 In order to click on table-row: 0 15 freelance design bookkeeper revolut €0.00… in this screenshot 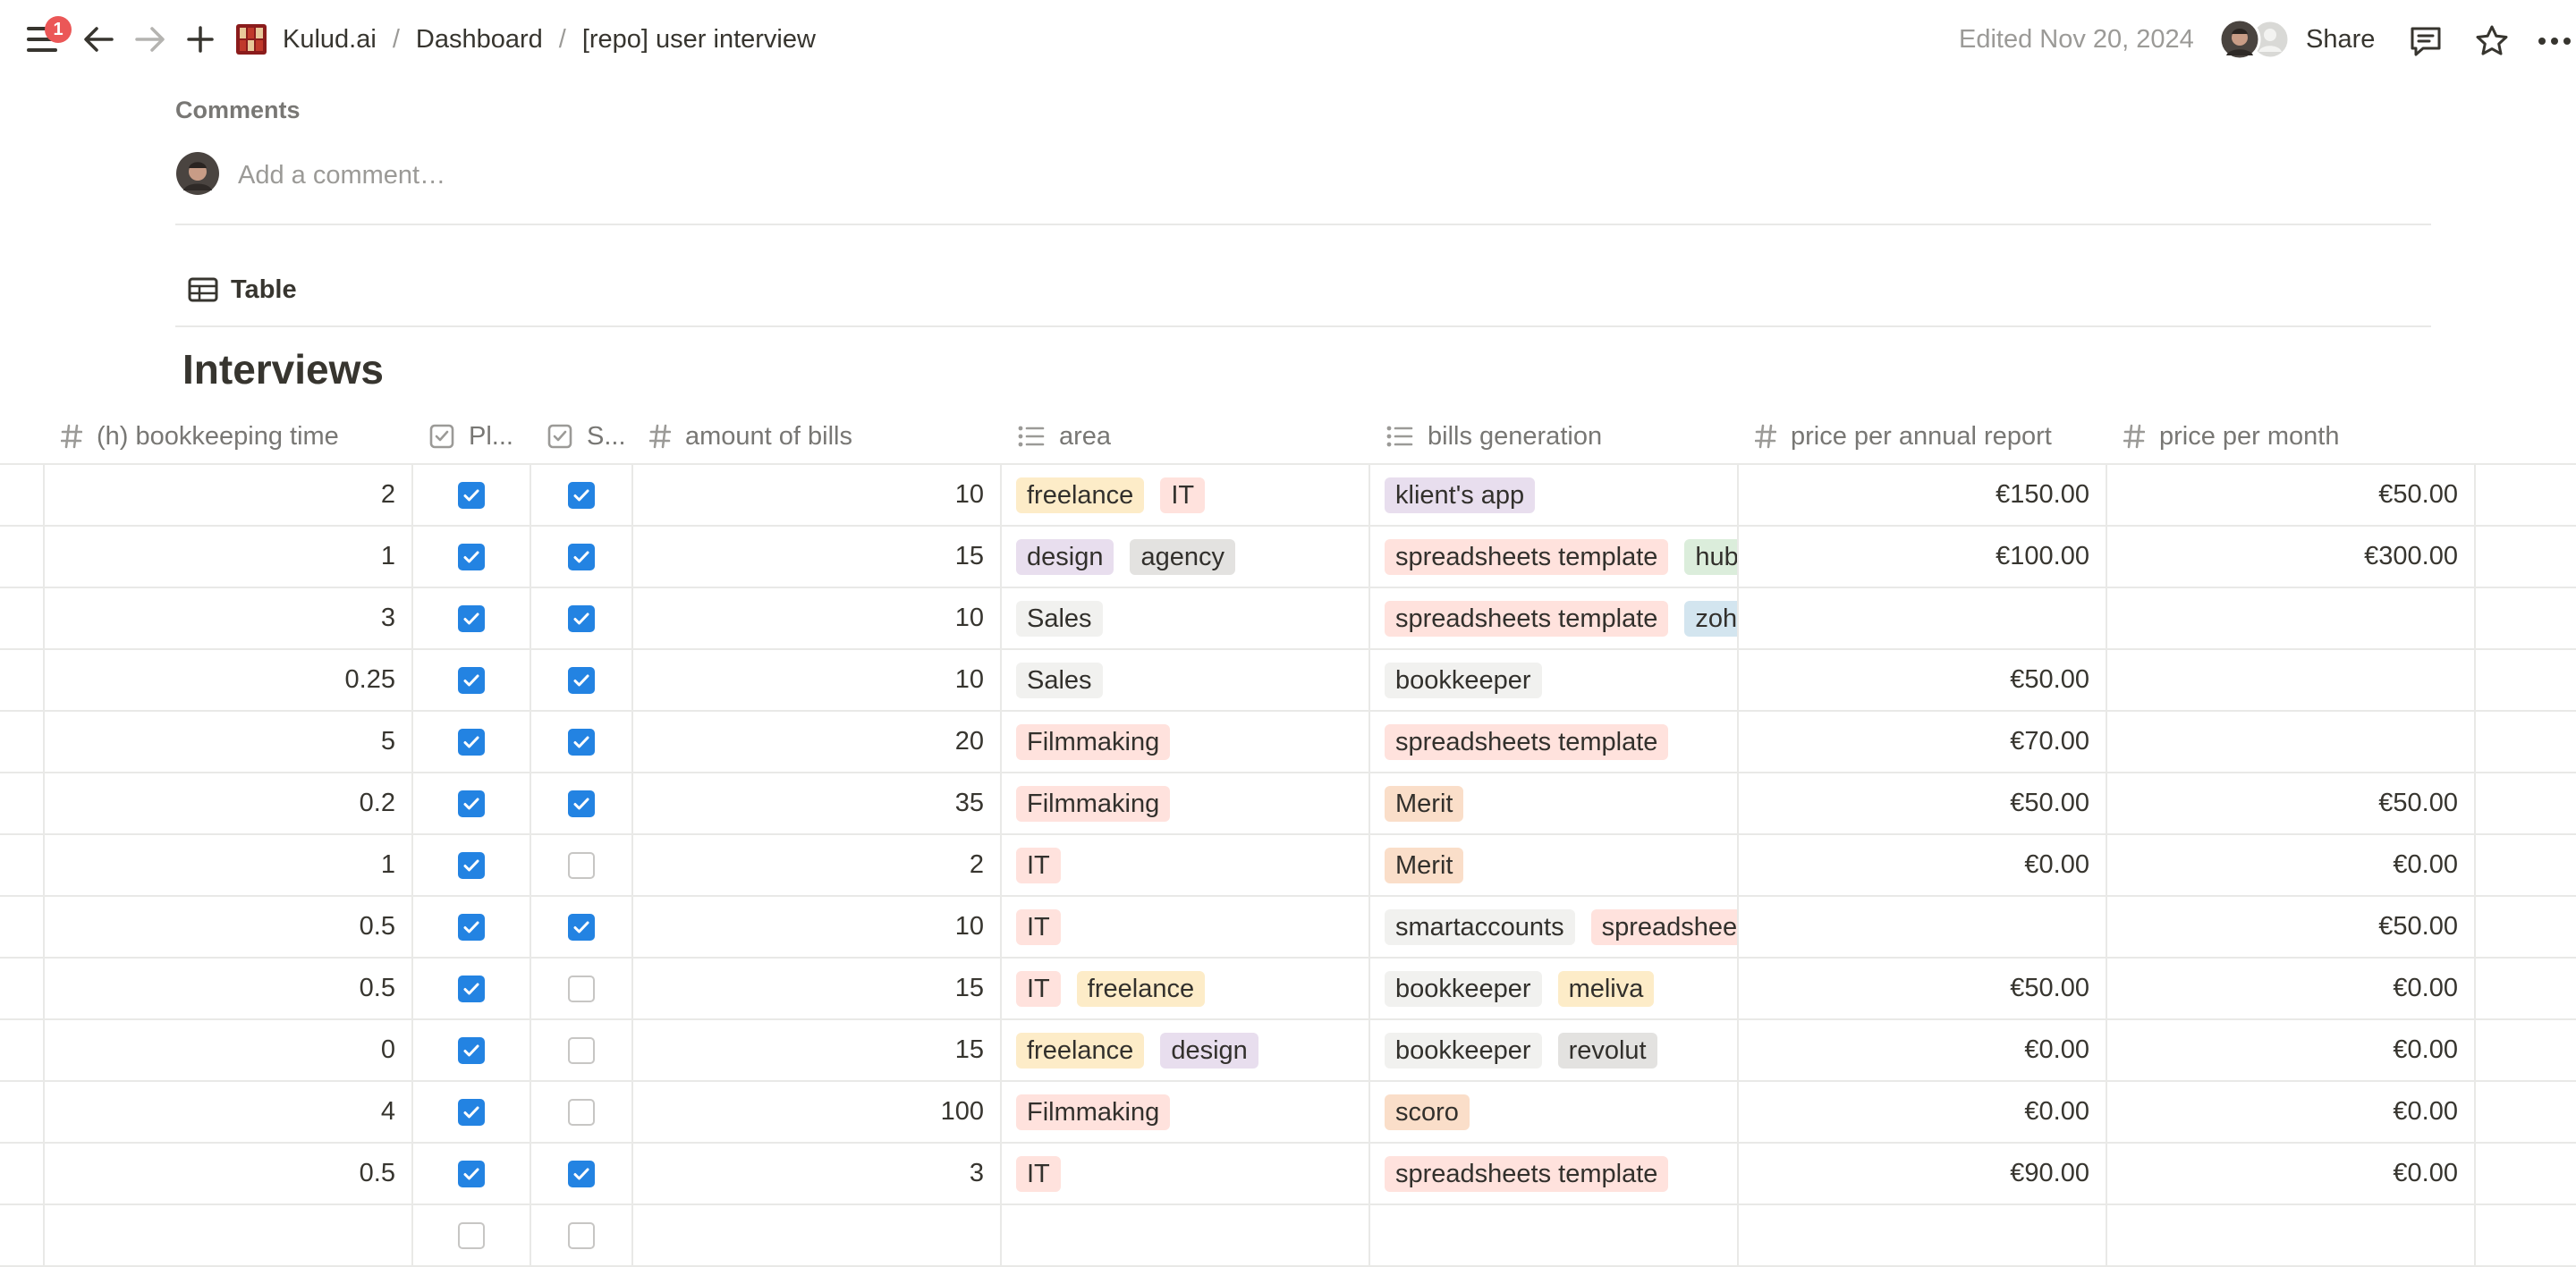, I will do `click(1288, 1051)`.